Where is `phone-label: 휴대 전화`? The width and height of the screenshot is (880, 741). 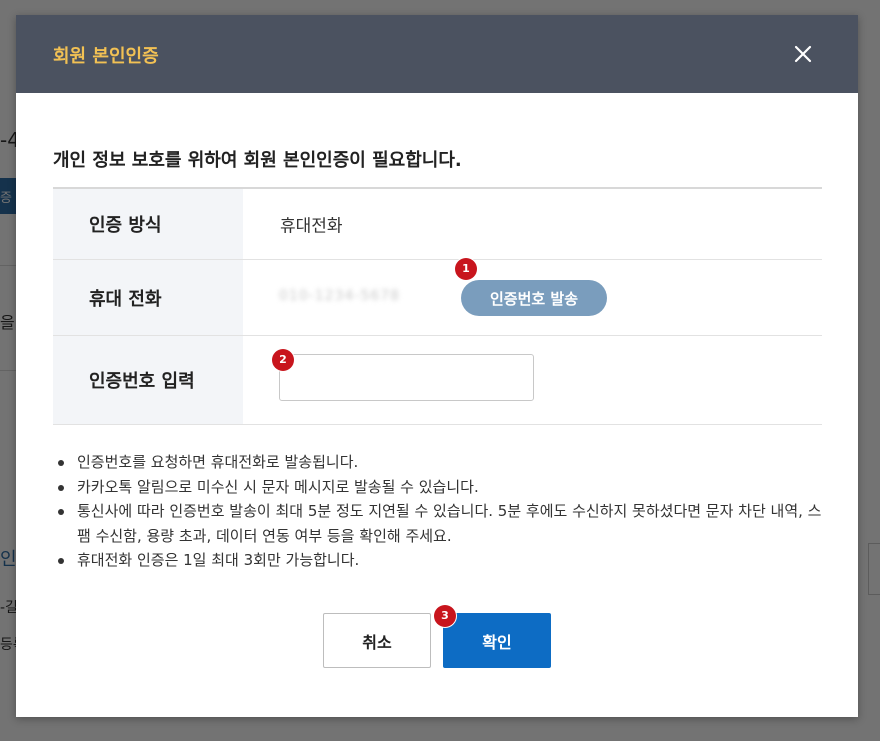
phone-label: 휴대 전화 is located at coordinates (125, 299).